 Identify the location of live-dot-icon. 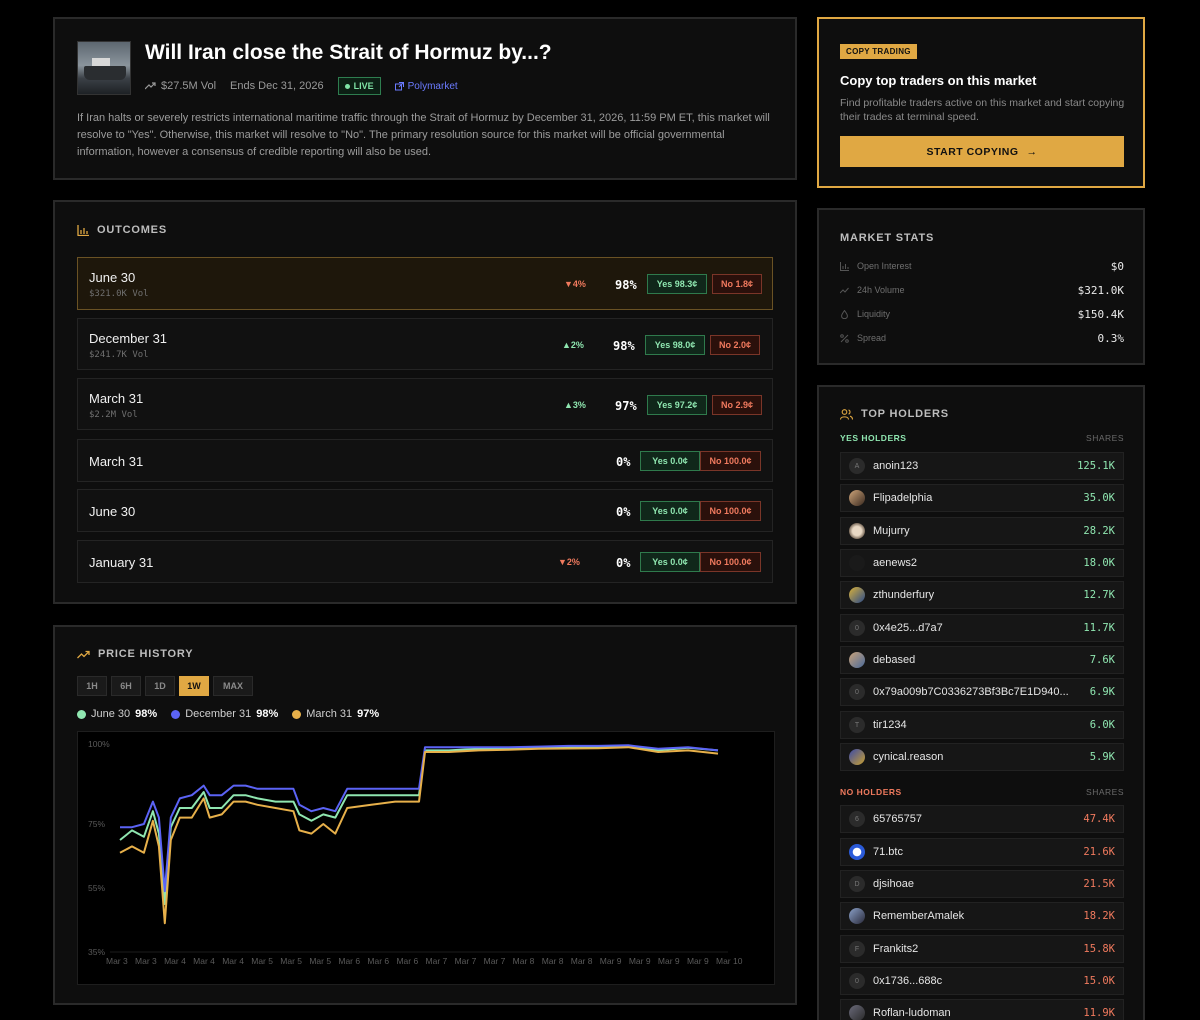
(347, 86).